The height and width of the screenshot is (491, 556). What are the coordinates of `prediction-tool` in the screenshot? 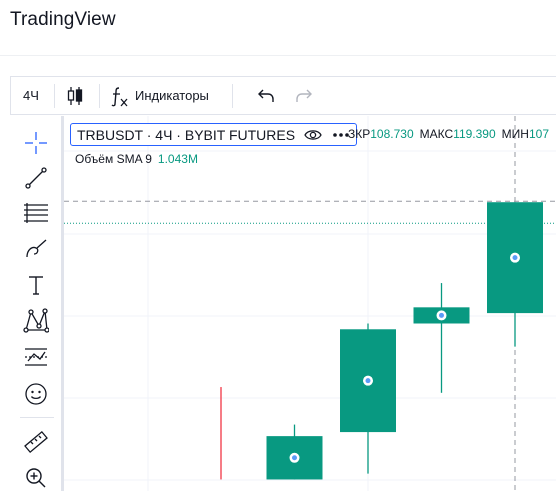 It's located at (36, 357).